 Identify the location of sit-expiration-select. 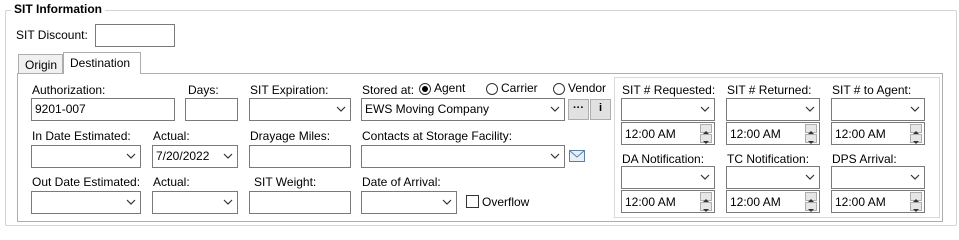
(300, 109).